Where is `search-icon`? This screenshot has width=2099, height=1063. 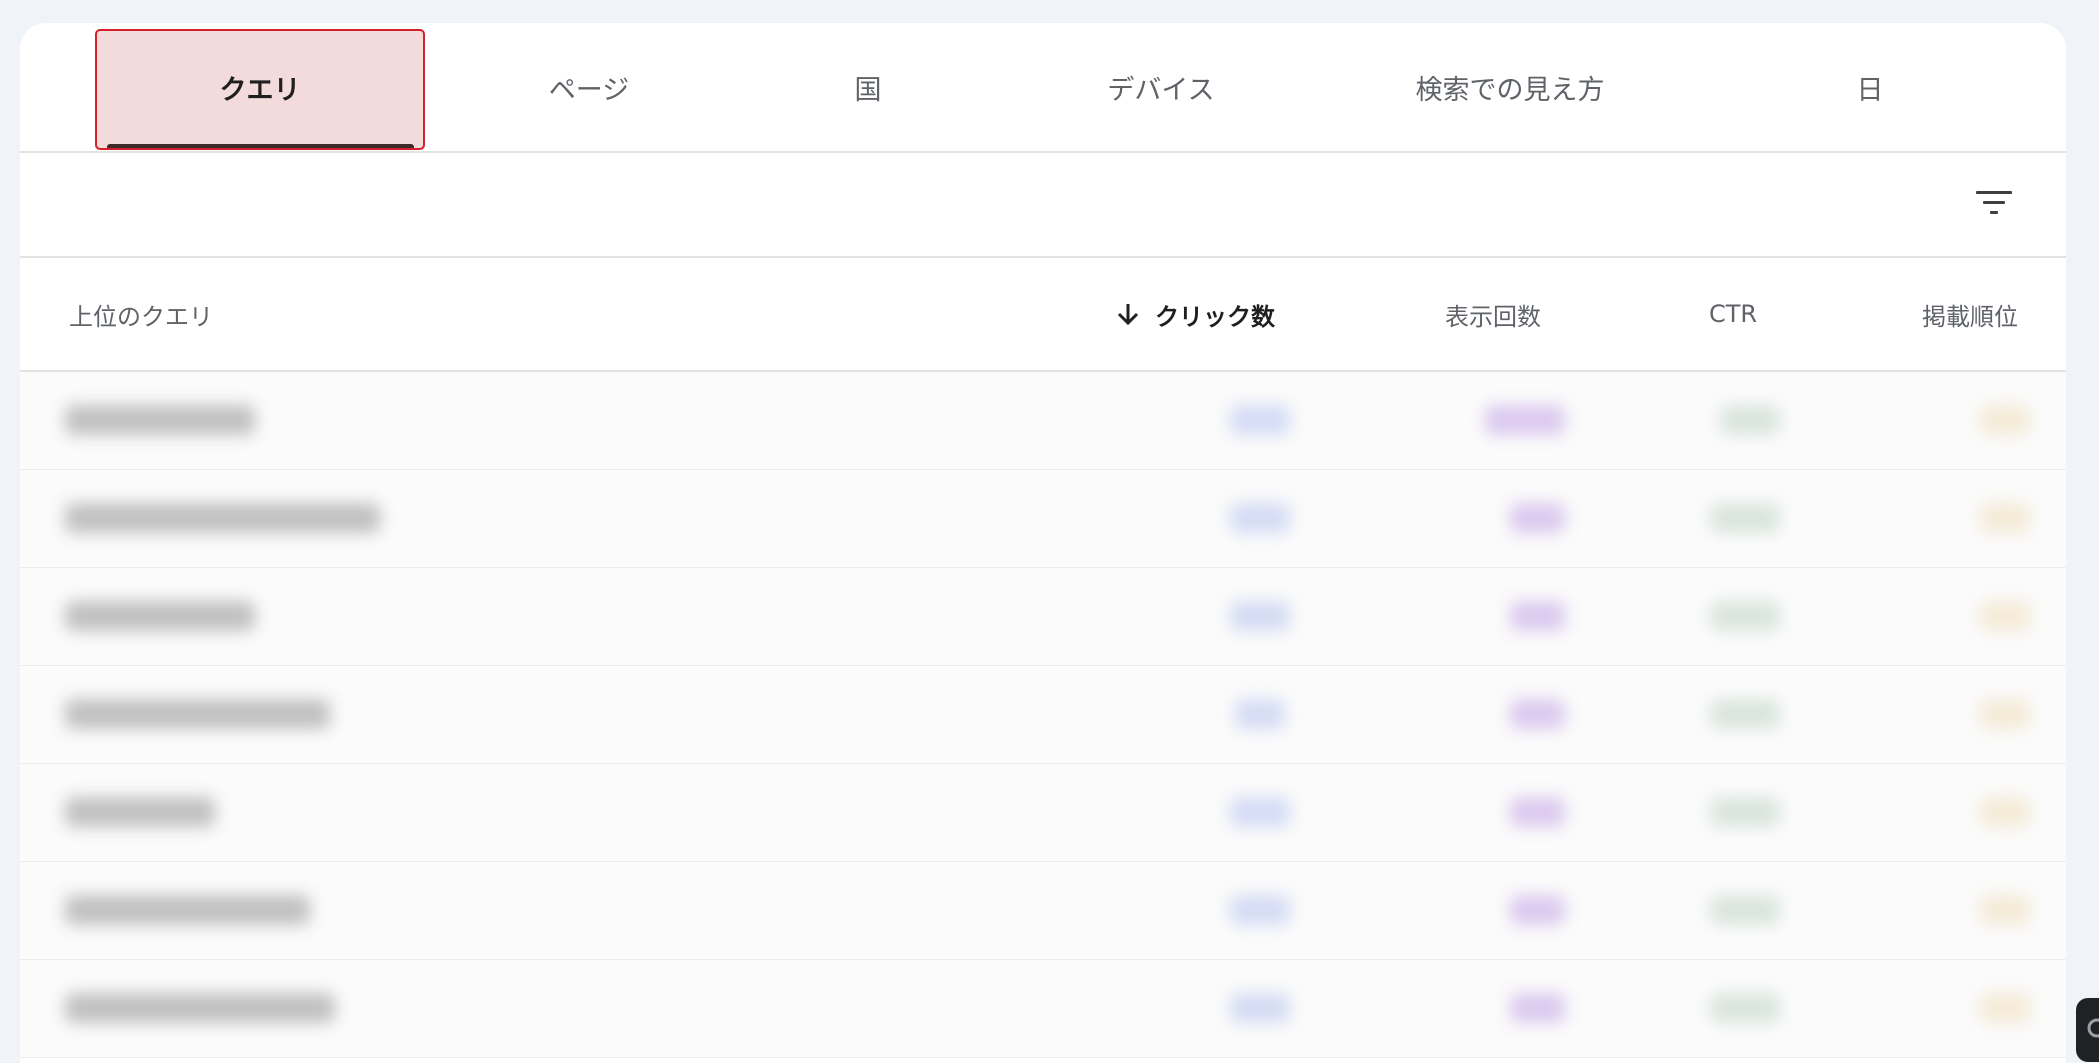
search-icon is located at coordinates (2093, 1028).